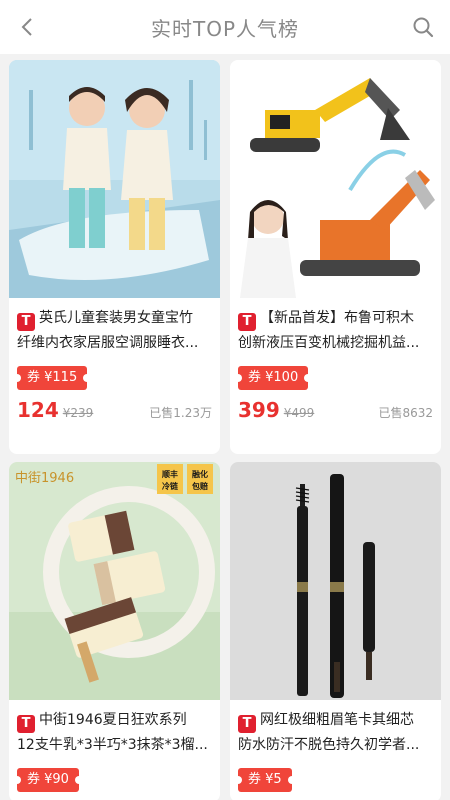 The height and width of the screenshot is (800, 450). What do you see at coordinates (200, 474) in the screenshot?
I see `svg-text: 融化` at bounding box center [200, 474].